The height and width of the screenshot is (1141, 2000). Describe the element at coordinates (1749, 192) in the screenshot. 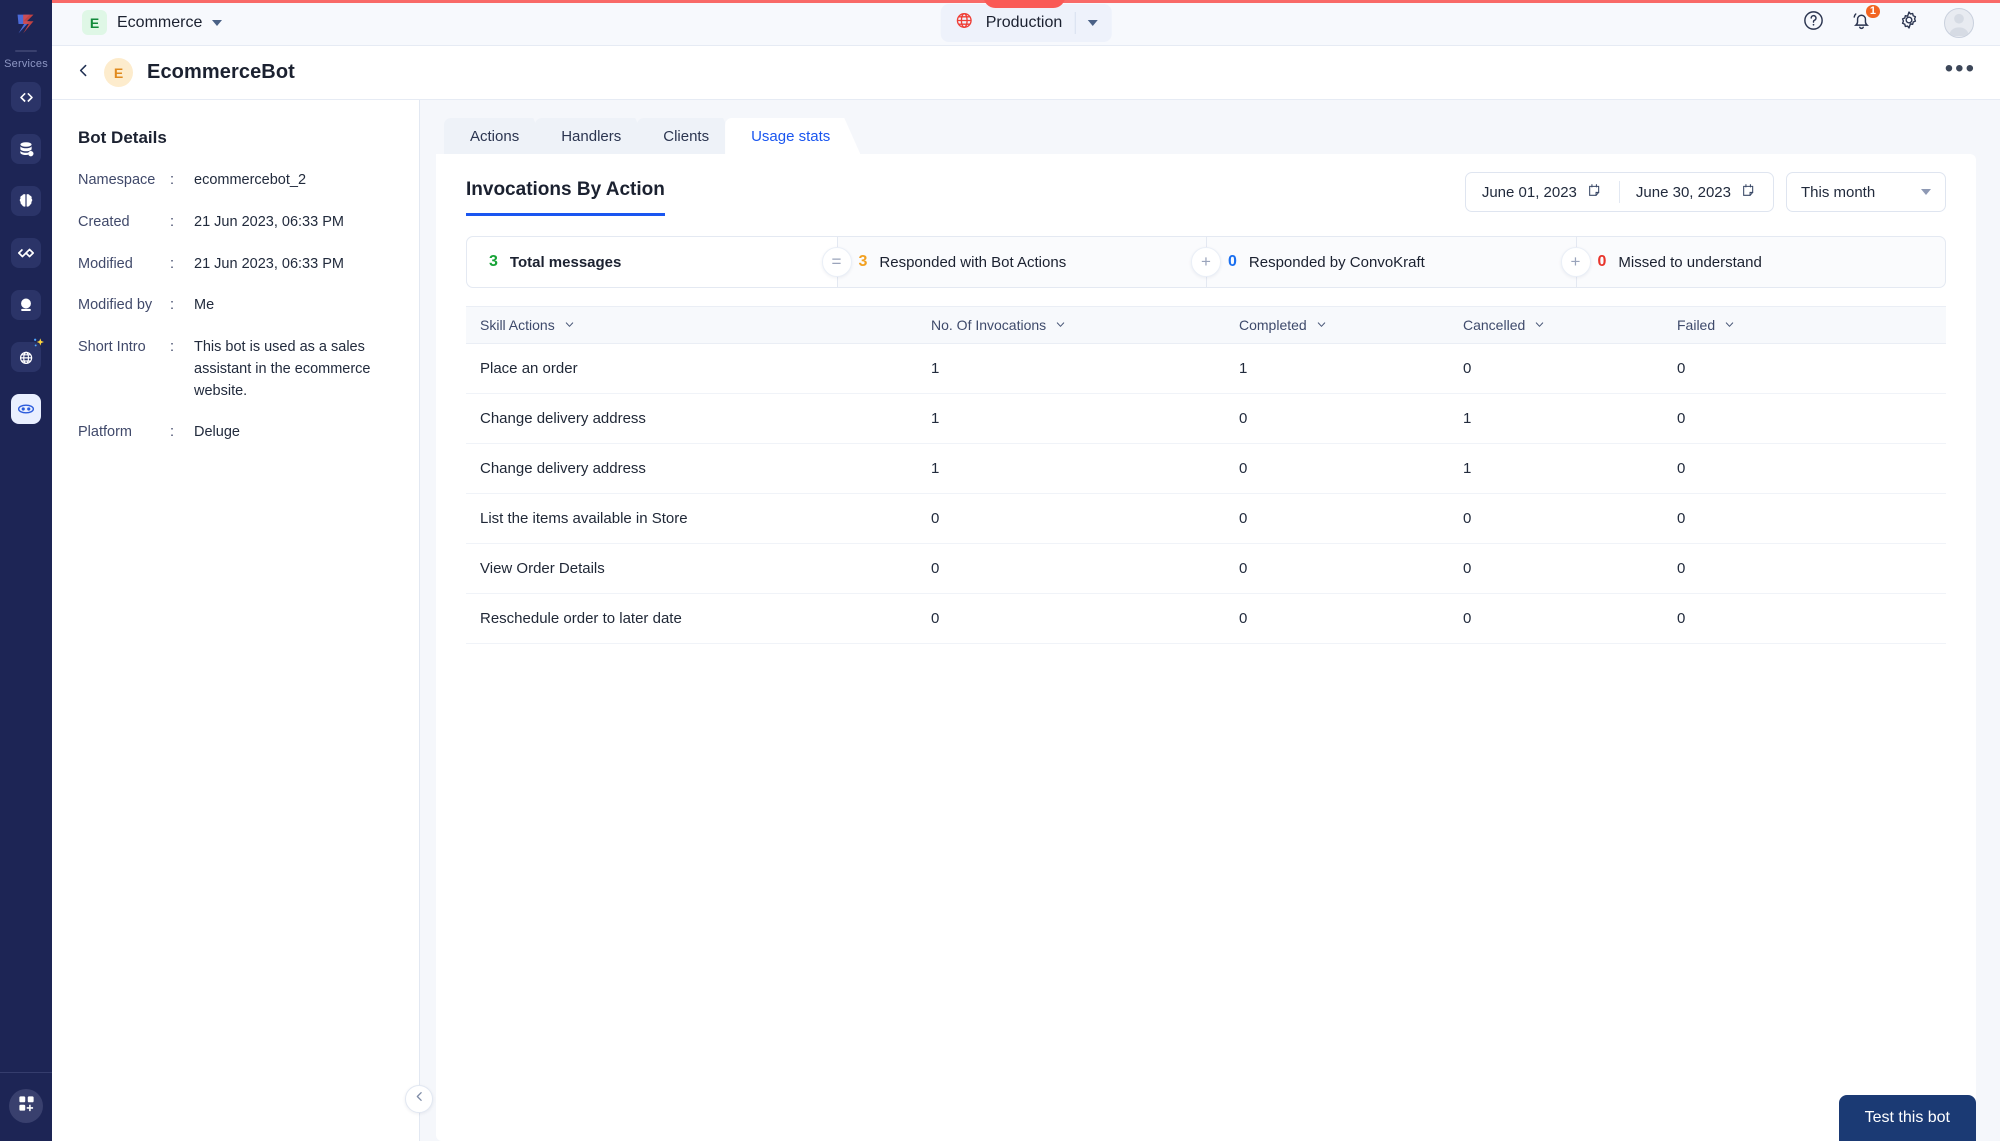

I see `calendar-icon` at that location.